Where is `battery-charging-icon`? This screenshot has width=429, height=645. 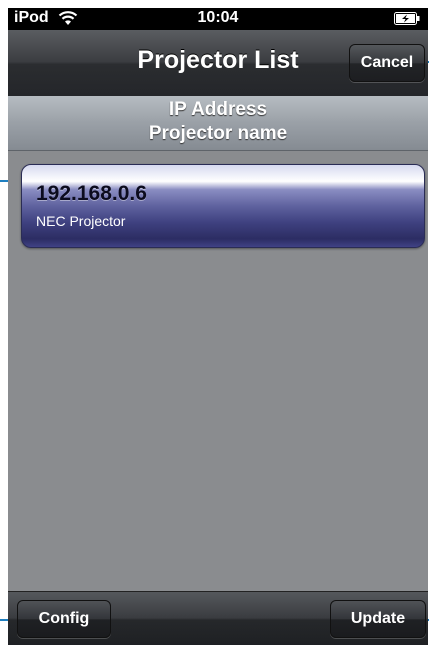 battery-charging-icon is located at coordinates (407, 18).